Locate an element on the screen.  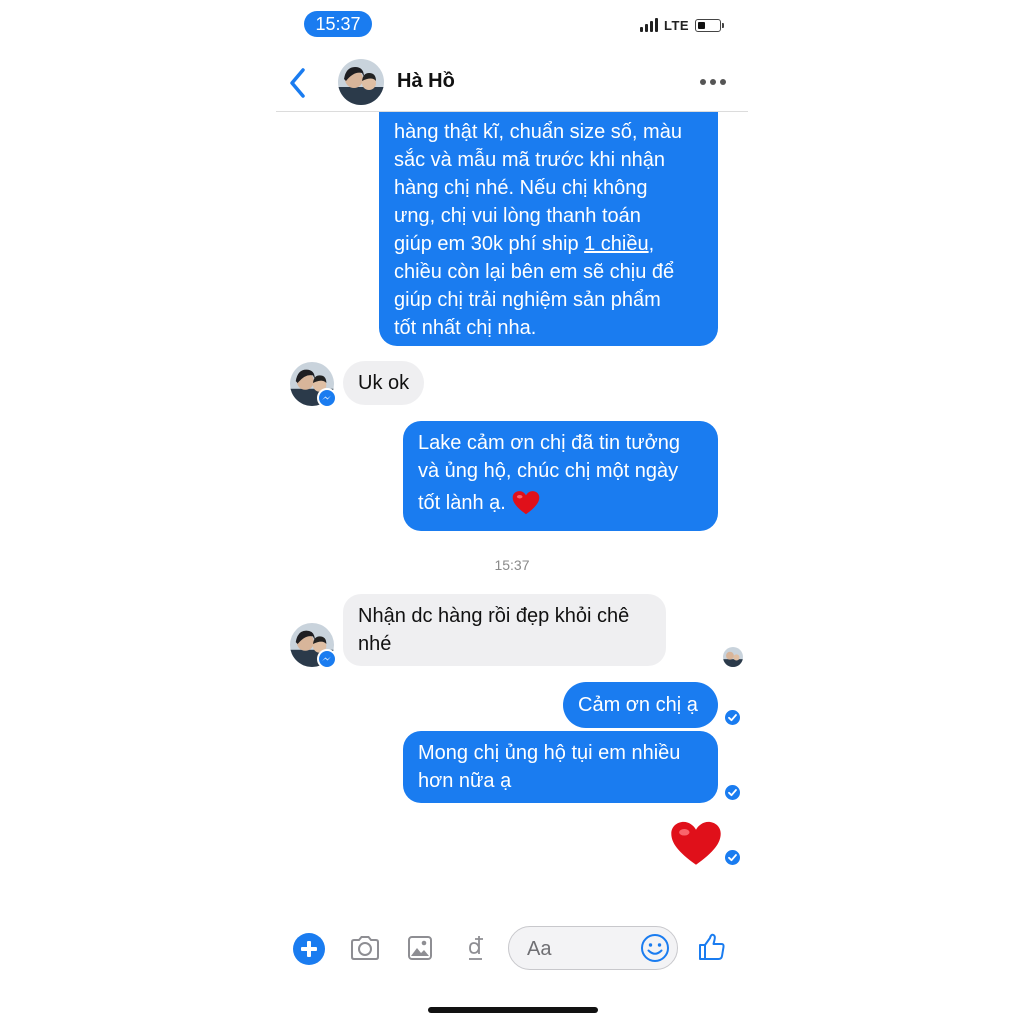
chat-header: Hà Hồ is located at coordinates (512, 83).